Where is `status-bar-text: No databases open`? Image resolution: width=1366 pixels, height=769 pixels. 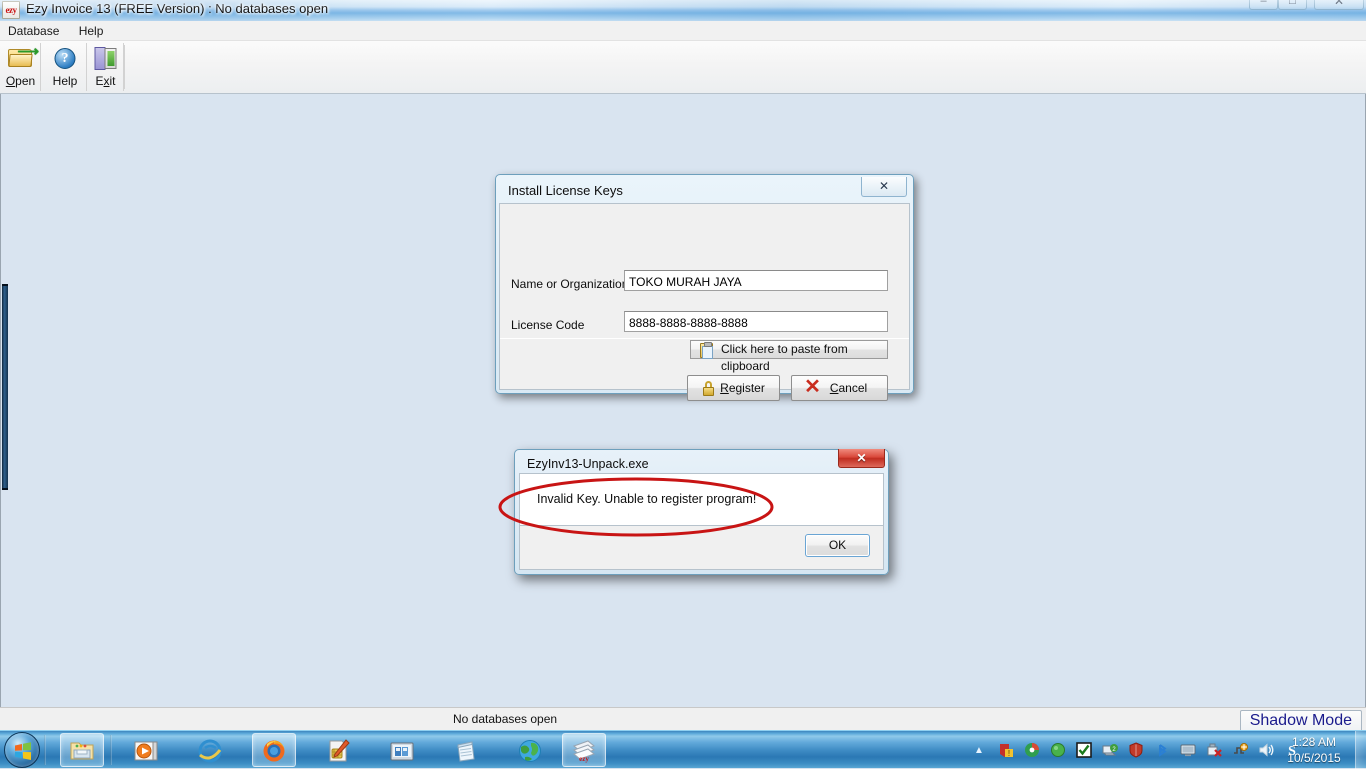 status-bar-text: No databases open is located at coordinates (505, 719).